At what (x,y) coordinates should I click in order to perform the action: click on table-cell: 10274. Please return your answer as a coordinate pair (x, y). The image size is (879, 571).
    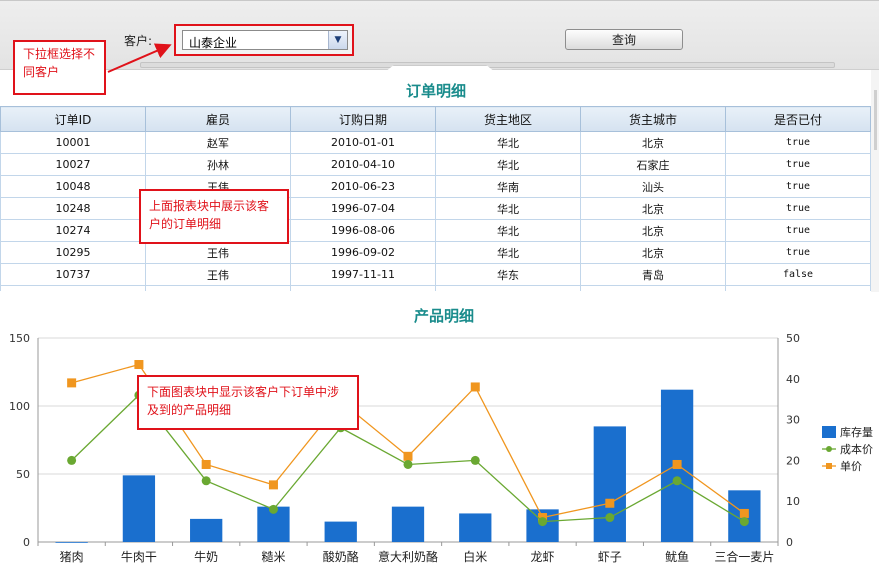
    Looking at the image, I should click on (73, 230).